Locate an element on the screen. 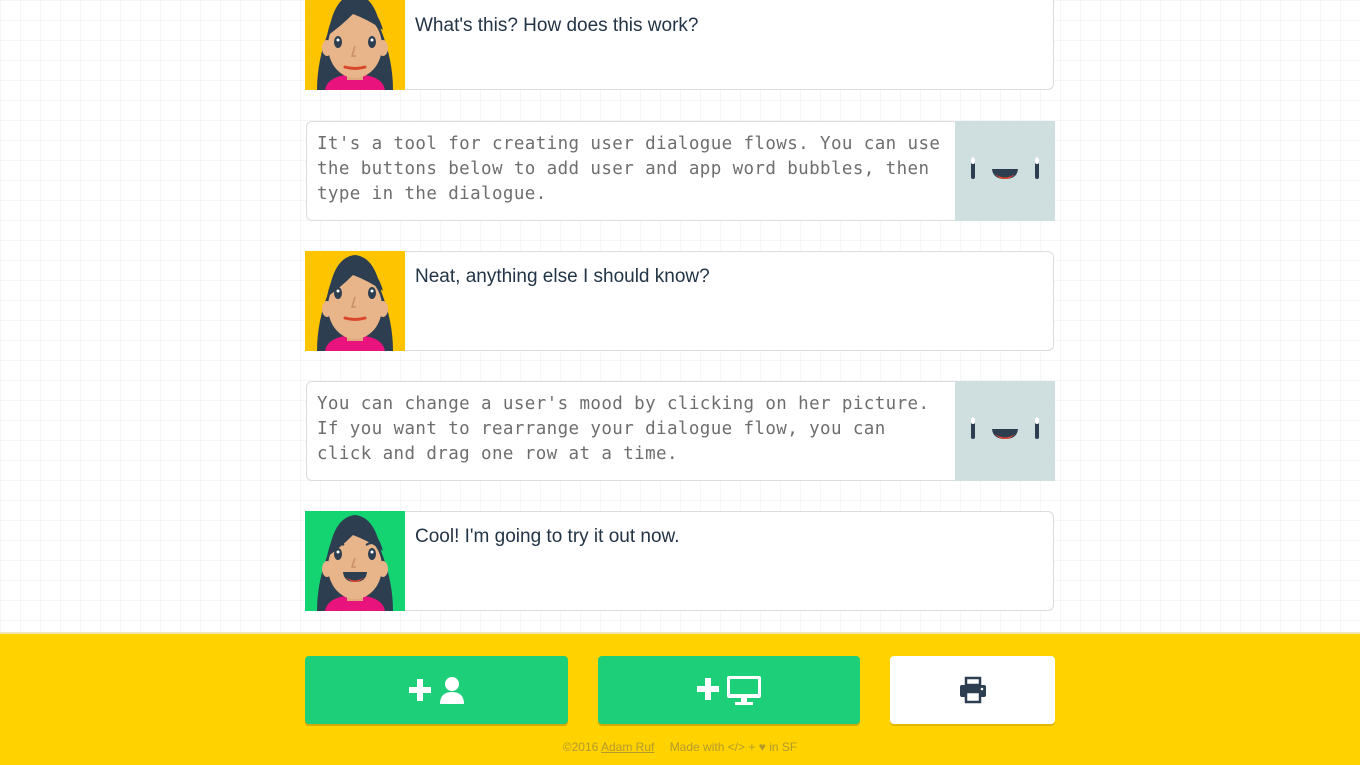 The height and width of the screenshot is (765, 1360). dialogue-row-user: Cool! I'm going to try it out now. is located at coordinates (680, 561).